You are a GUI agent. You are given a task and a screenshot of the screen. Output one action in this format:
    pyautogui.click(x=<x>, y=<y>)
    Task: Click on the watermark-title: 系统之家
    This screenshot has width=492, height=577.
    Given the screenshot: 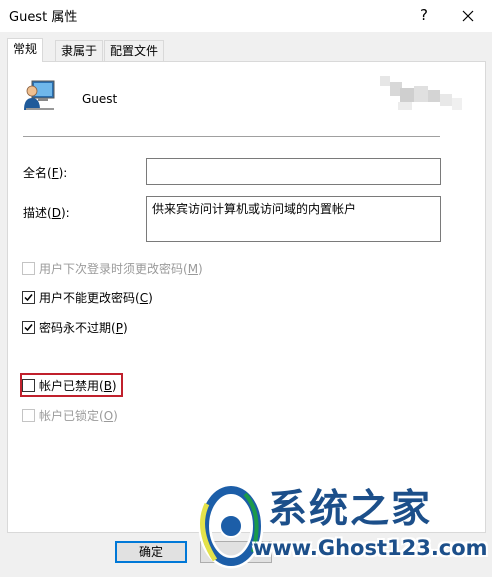 What is the action you would take?
    pyautogui.click(x=350, y=509)
    